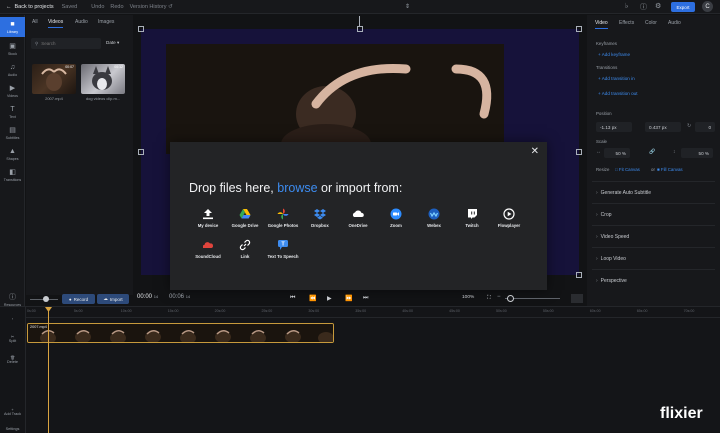 The image size is (720, 433). What do you see at coordinates (81, 299) in the screenshot?
I see `record-label: Record` at bounding box center [81, 299].